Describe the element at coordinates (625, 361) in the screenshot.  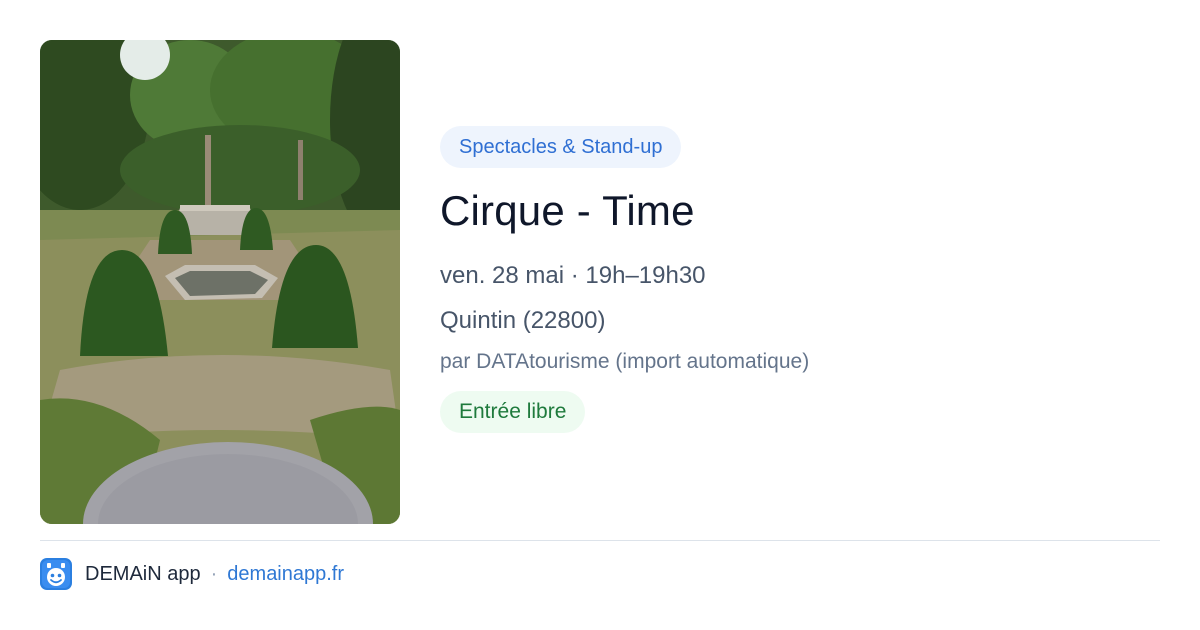
I see `event-source: par DATAtourisme (import automatique)` at that location.